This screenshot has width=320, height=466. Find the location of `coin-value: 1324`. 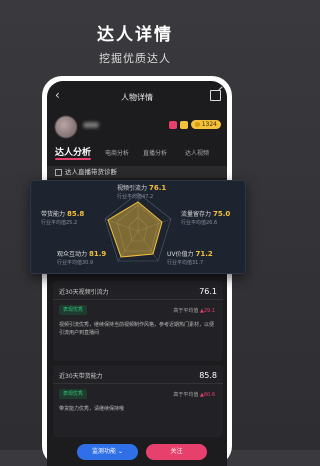

coin-value: 1324 is located at coordinates (209, 124).